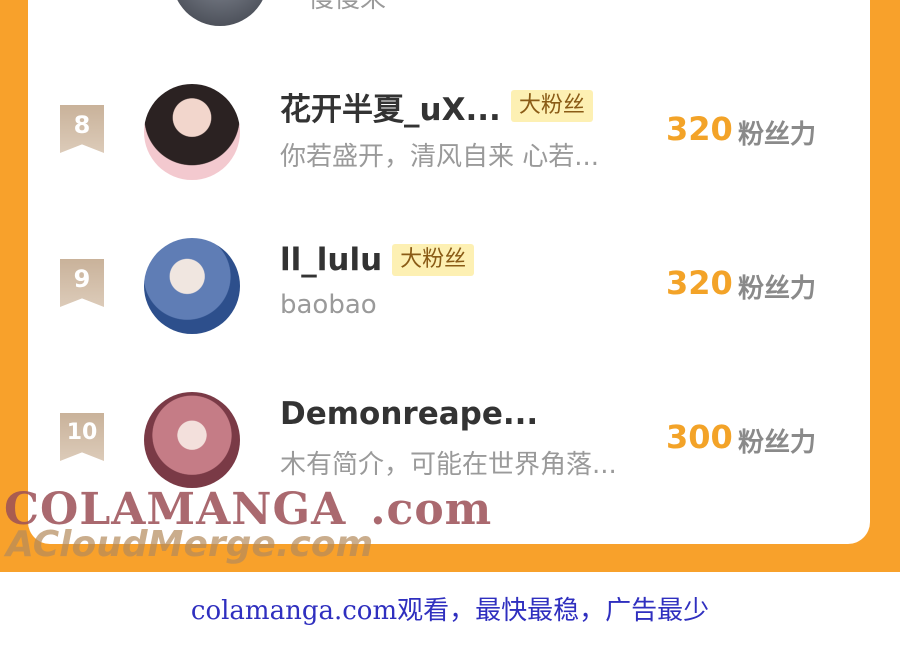  I want to click on fan-bio: baobao, so click(328, 305).